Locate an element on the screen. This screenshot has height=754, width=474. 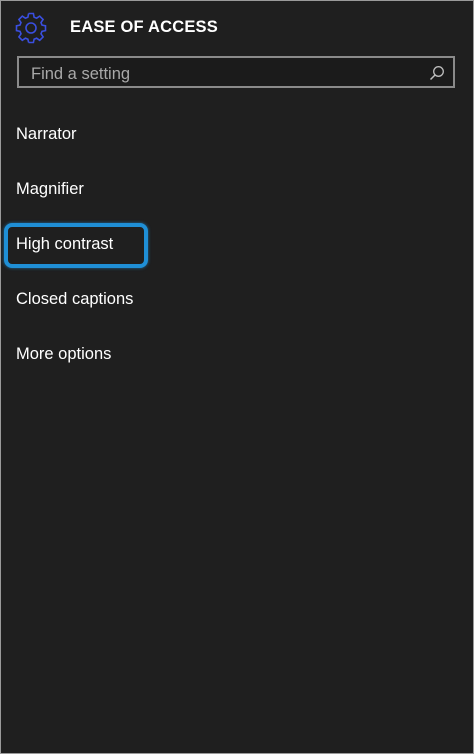
menu-item-more-options: More options is located at coordinates (63, 354).